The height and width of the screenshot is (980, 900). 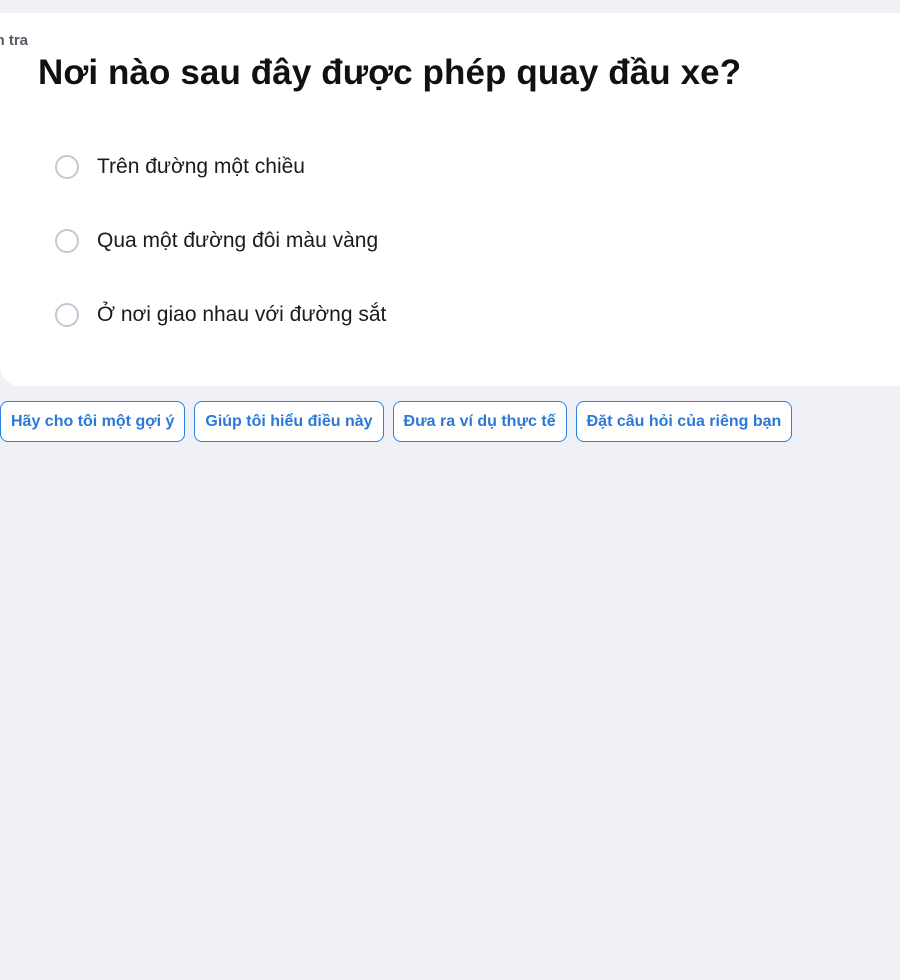 I want to click on example-button: Đưa ra ví dụ thực tế, so click(x=479, y=421).